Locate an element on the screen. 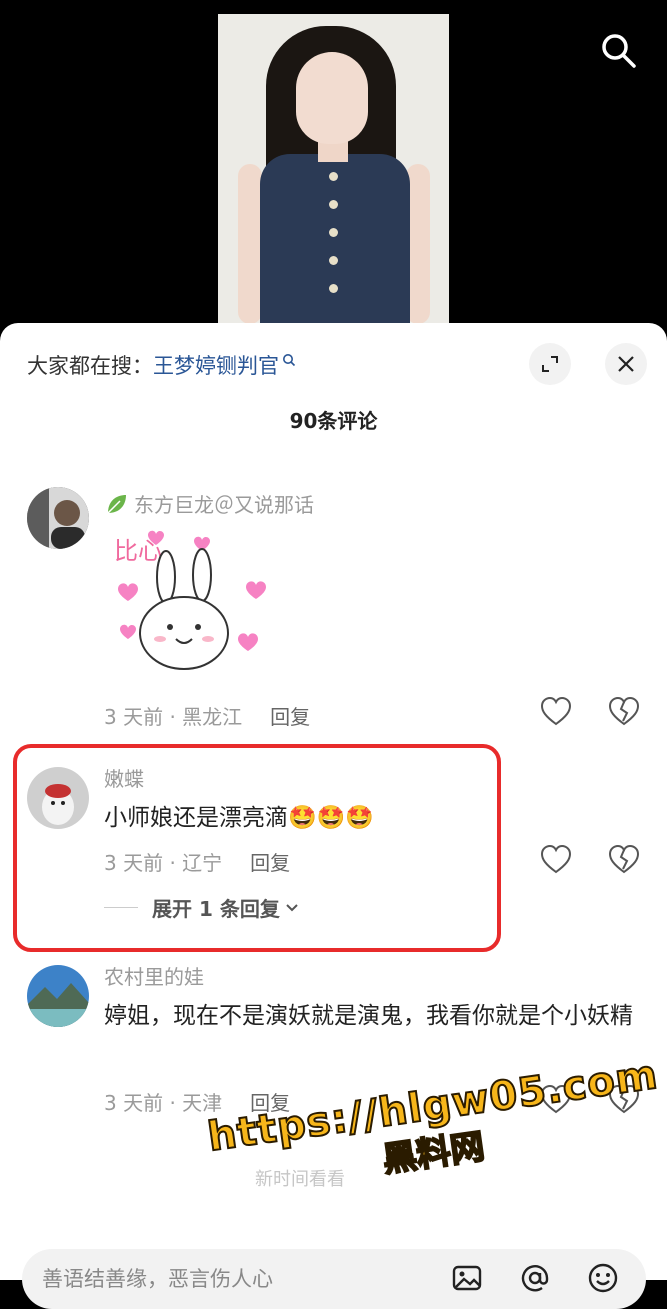  comment-input: 善语结善缘，恶言伤人心 is located at coordinates (157, 1278).